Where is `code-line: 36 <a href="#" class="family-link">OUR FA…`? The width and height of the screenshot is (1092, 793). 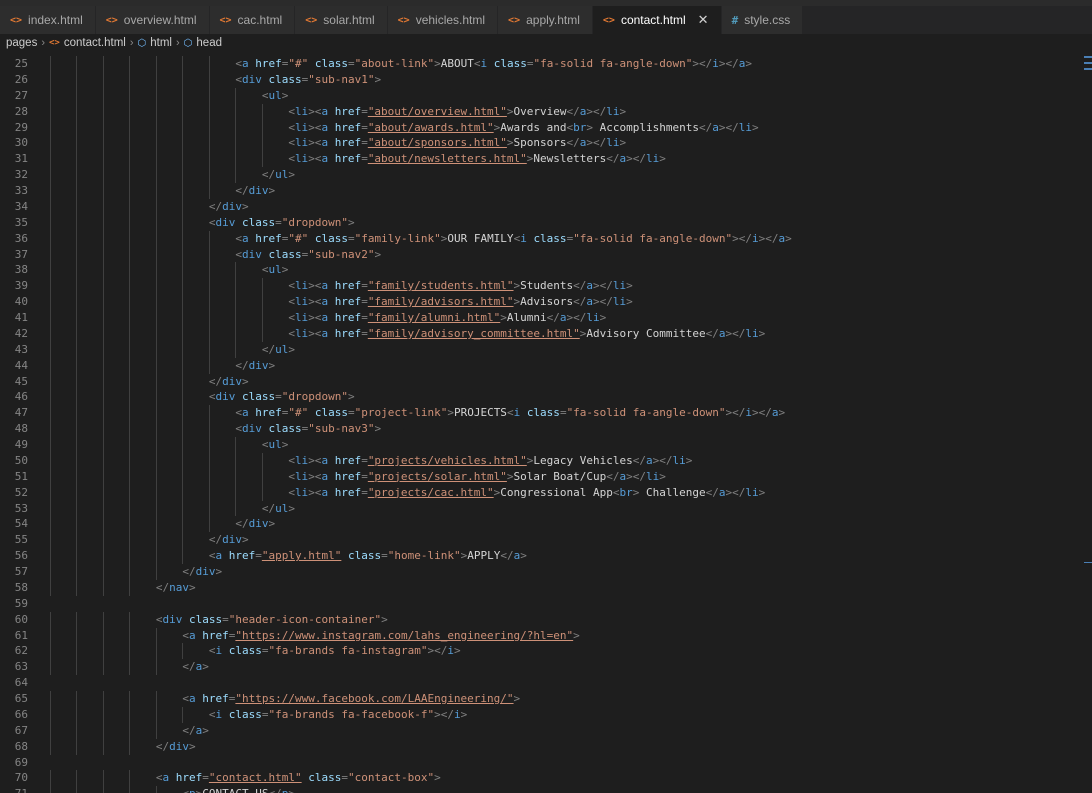
code-line: 36 <a href="#" class="family-link">OUR FA… is located at coordinates (546, 238).